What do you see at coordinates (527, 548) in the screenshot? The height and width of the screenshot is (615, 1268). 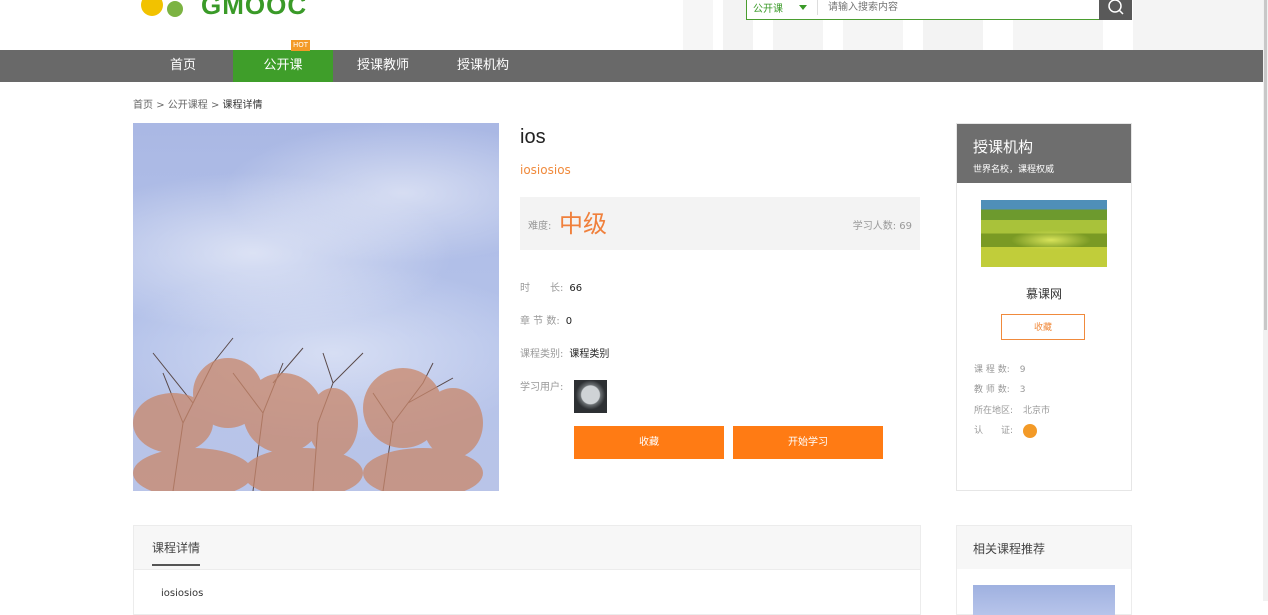 I see `detail-tab-bar` at bounding box center [527, 548].